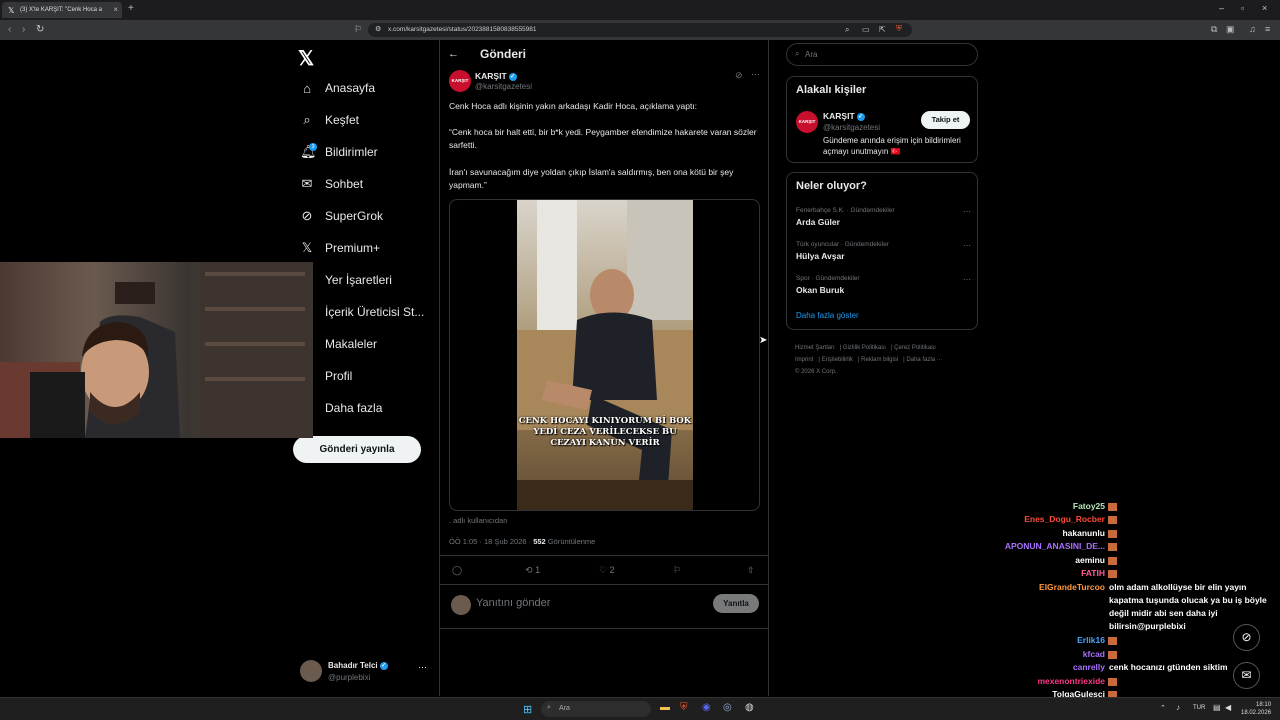 The height and width of the screenshot is (720, 1280). Describe the element at coordinates (1047, 681) in the screenshot. I see `chat-username: mexenontriexide` at that location.